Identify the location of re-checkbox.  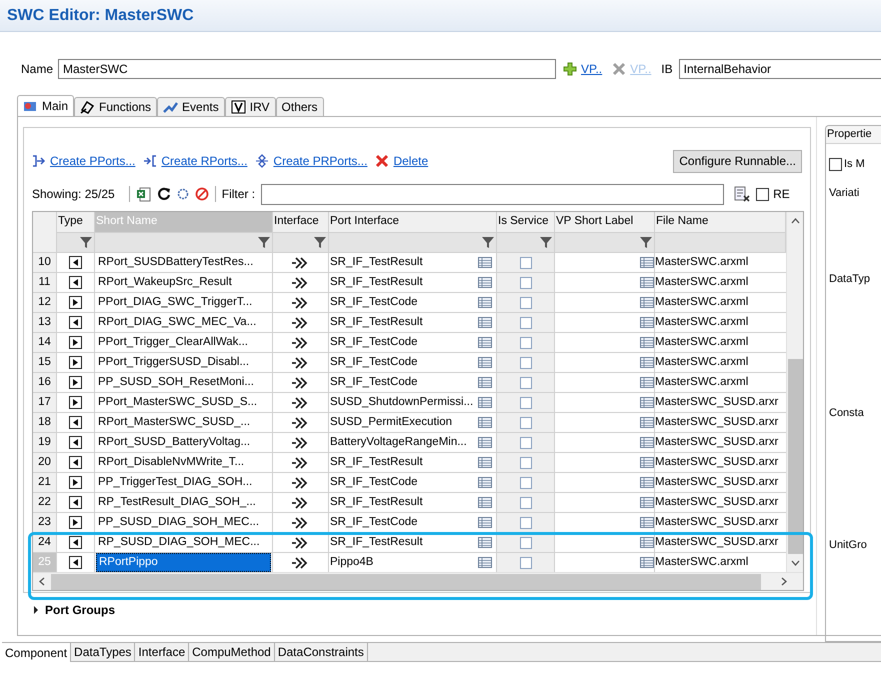
(763, 194).